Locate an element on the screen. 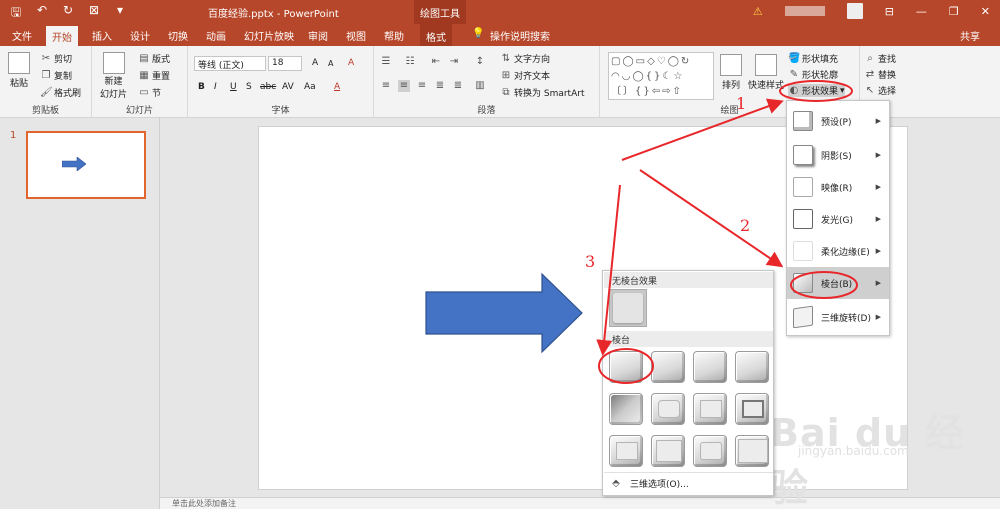  strikethrough-button: abc is located at coordinates (268, 87).